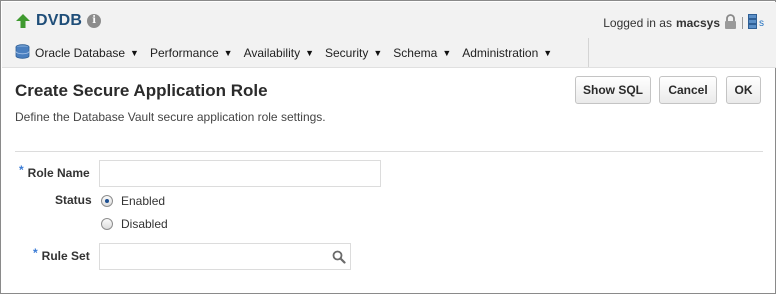 The image size is (776, 294). I want to click on menu-oracle-database: Oracle Database ▼, so click(77, 53).